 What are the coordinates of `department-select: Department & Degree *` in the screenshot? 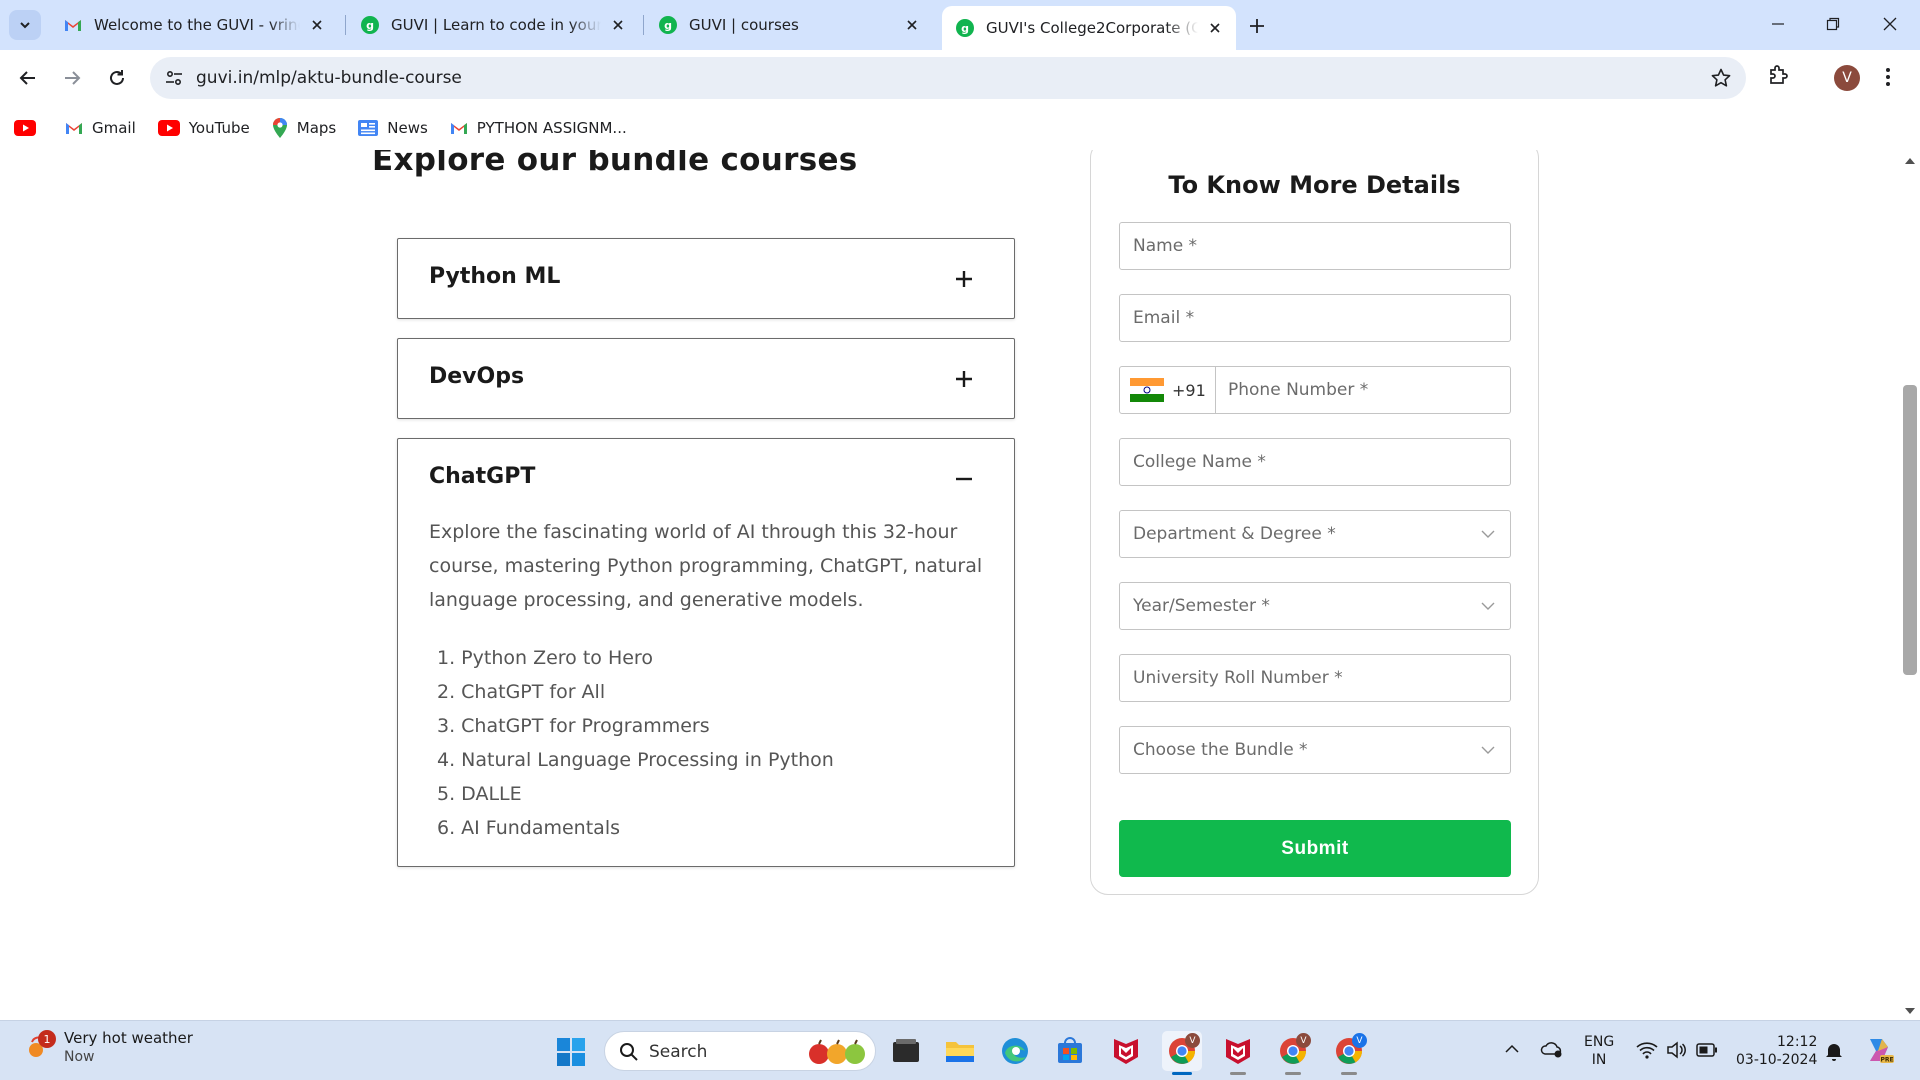 It's located at (1315, 534).